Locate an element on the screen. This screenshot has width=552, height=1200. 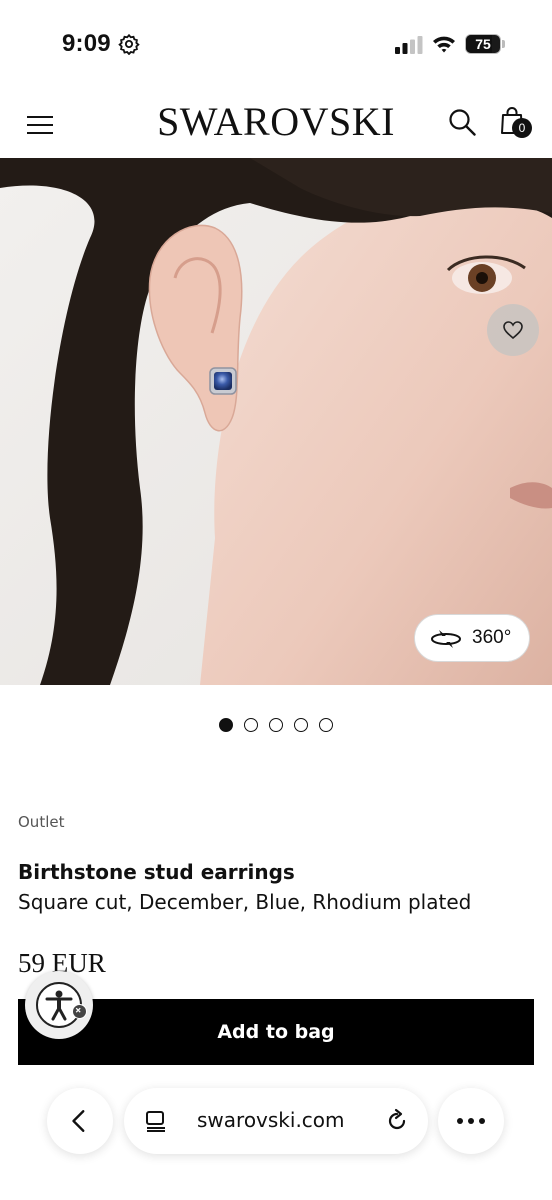
breadcrumb: Outlet is located at coordinates (41, 822).